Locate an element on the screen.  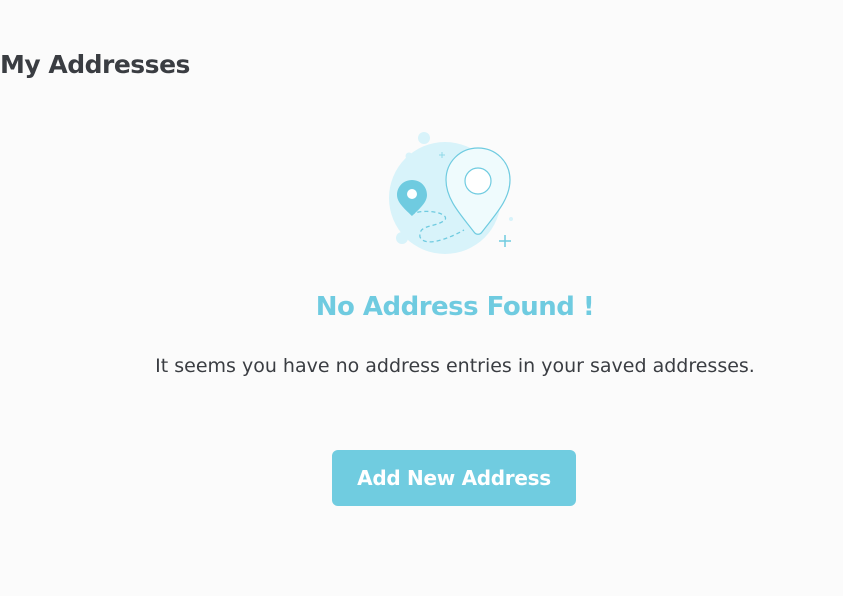
page-title: My Addresses is located at coordinates (95, 64).